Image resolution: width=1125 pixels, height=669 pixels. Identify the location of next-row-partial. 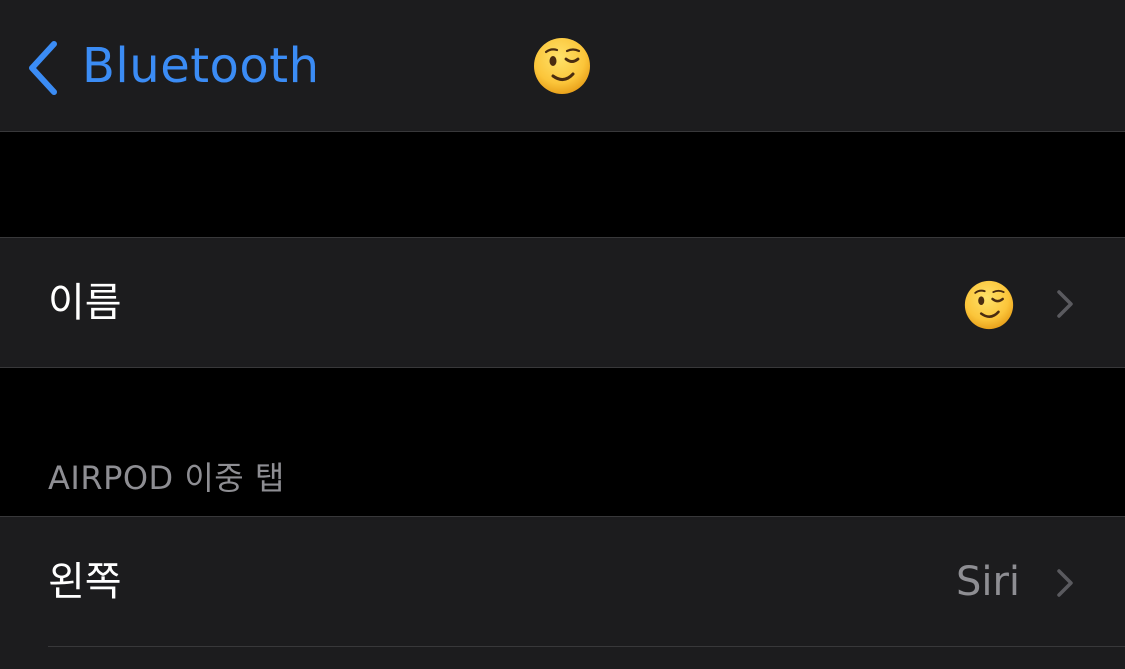
(562, 658).